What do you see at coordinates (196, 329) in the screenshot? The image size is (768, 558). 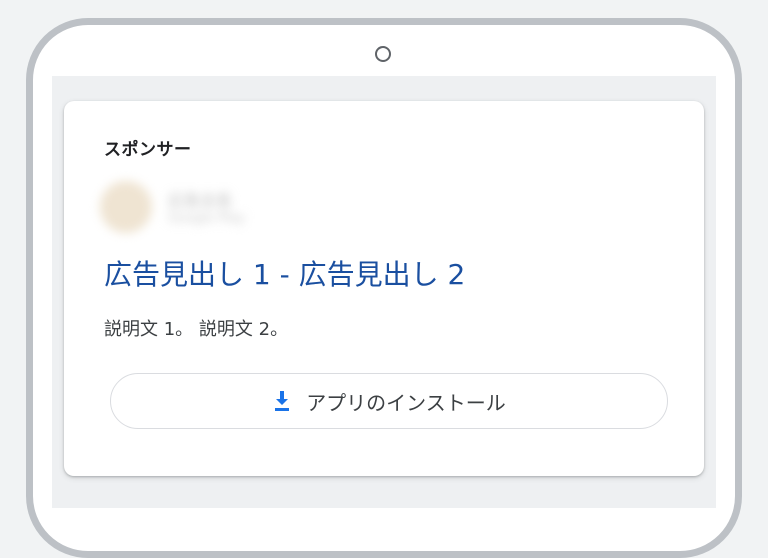 I see `ad-description: 説明文 1。 説明文 2。` at bounding box center [196, 329].